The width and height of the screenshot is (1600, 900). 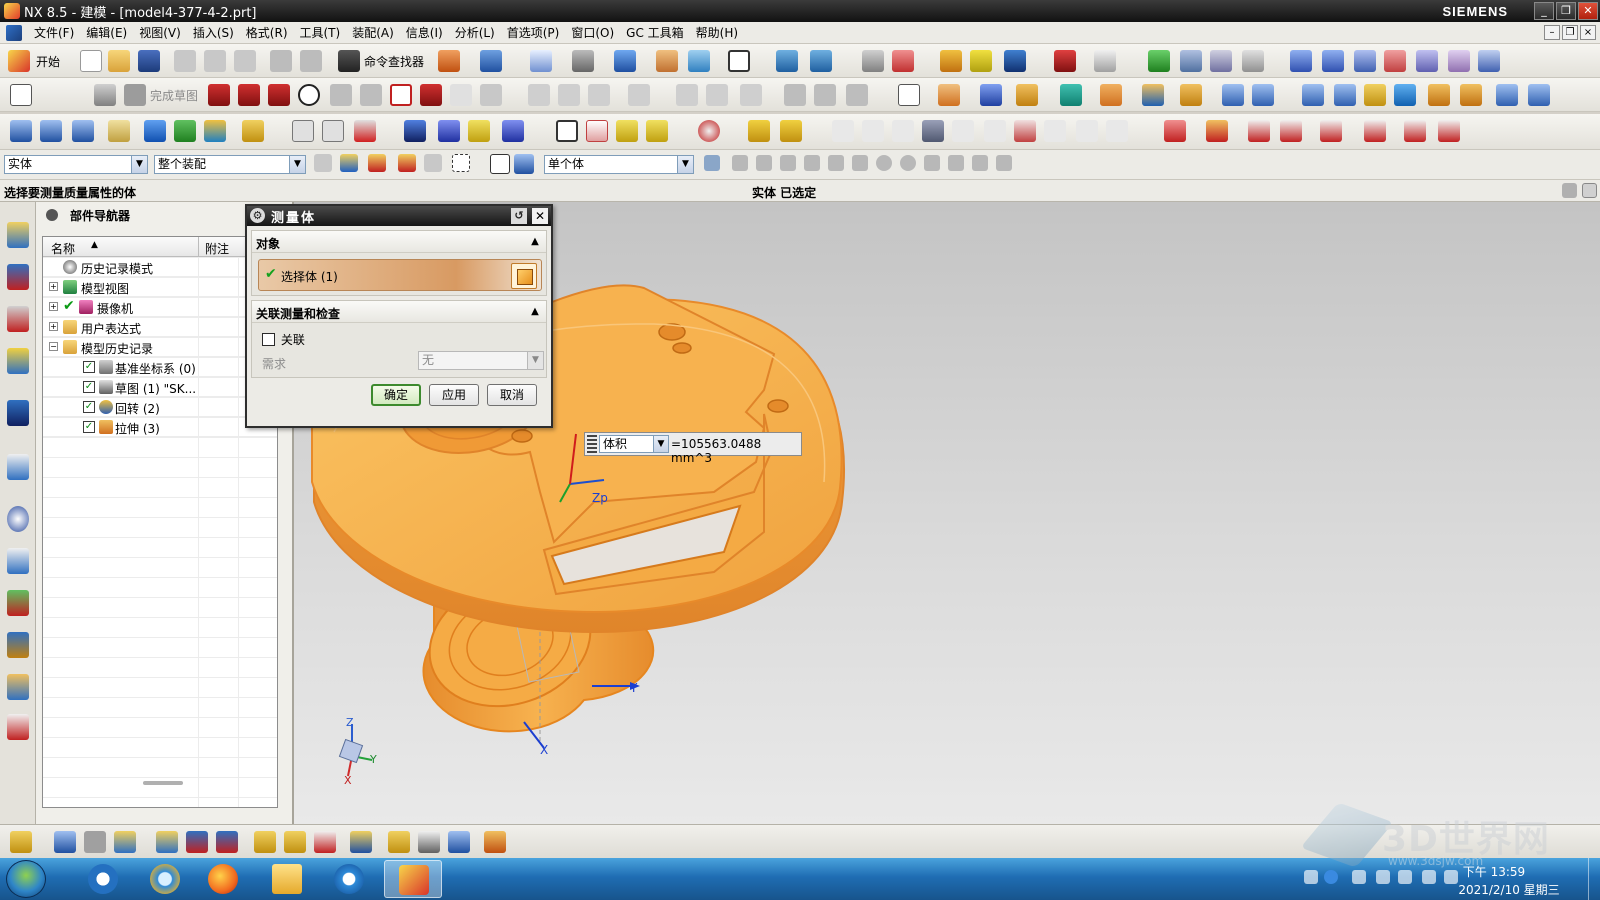 I want to click on tree-row-cameras: + ✔ 摄像机, so click(x=160, y=307).